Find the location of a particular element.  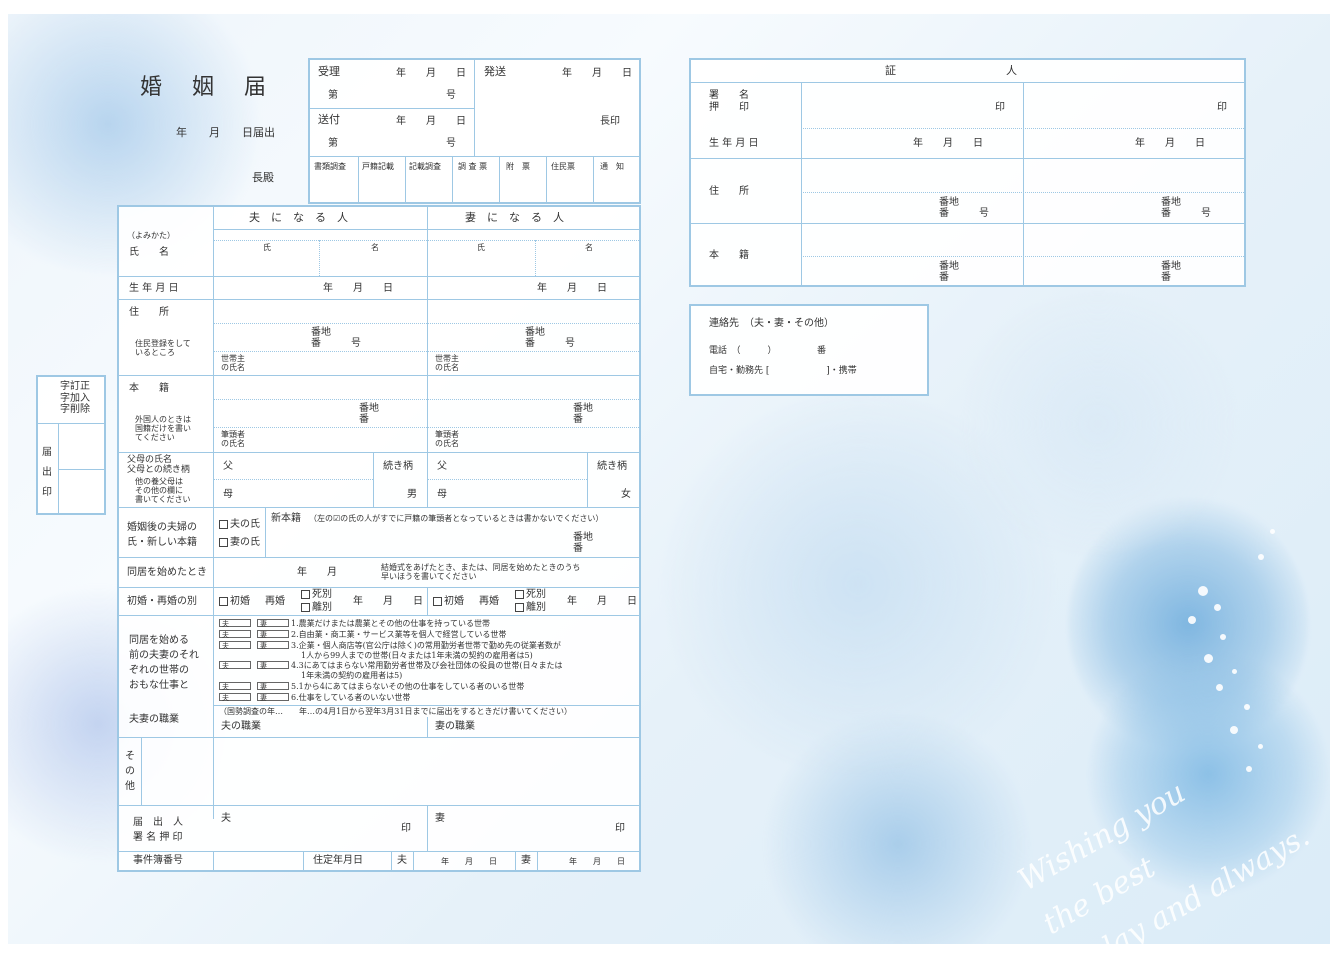

check-1: 書類調査 is located at coordinates (330, 166).